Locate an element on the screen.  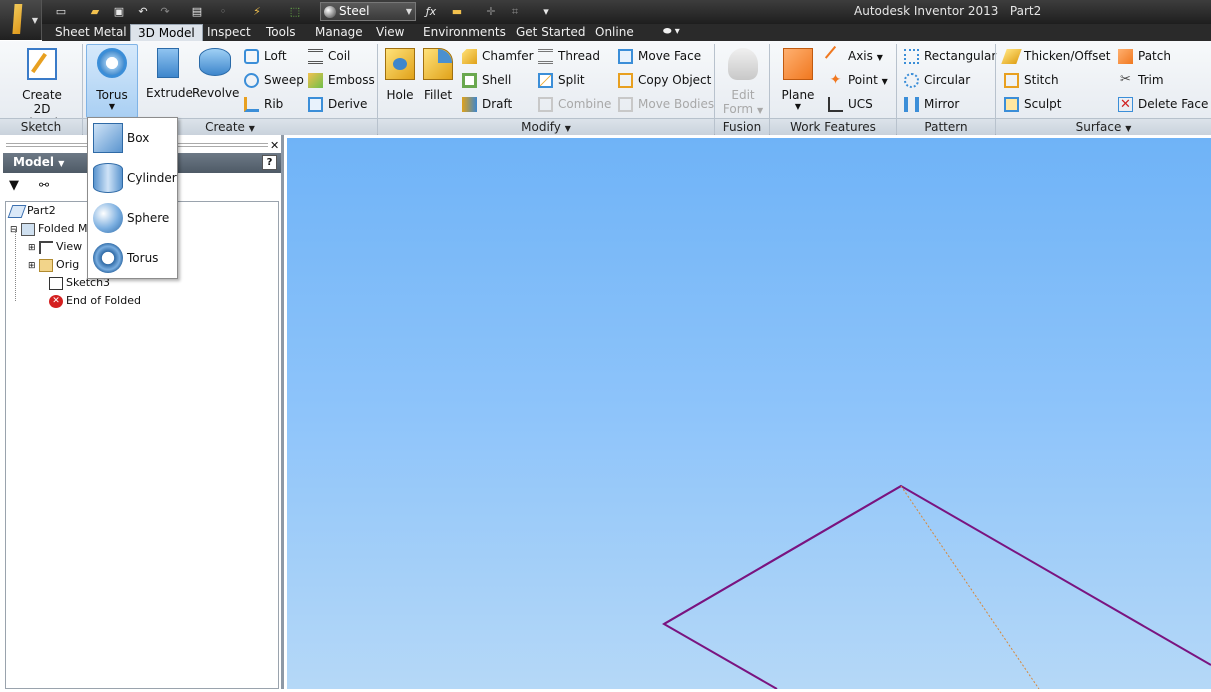
tab-tools: Tools is located at coordinates (281, 32).